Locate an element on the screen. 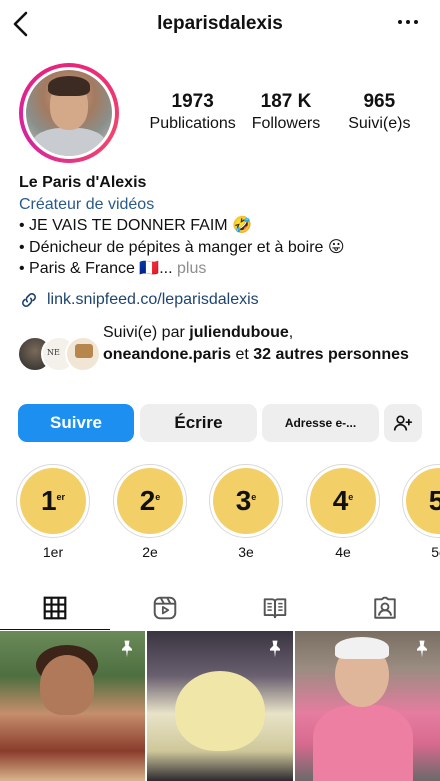  profile-tabs is located at coordinates (220, 608).